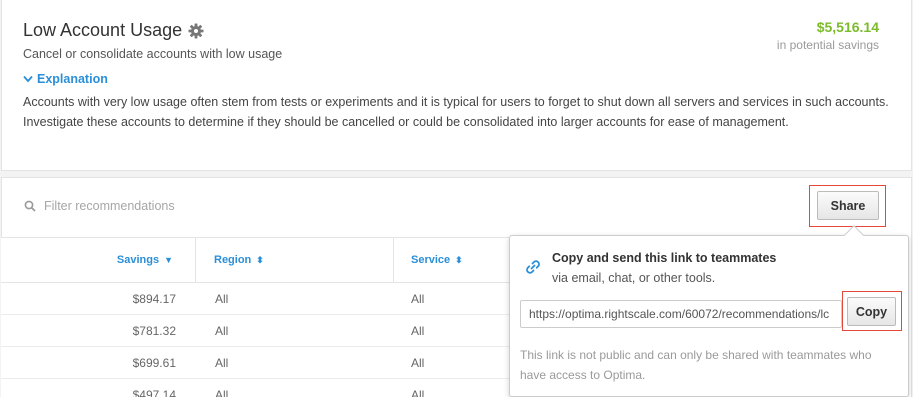 This screenshot has height=397, width=913. What do you see at coordinates (871, 311) in the screenshot?
I see `copy-button: Copy` at bounding box center [871, 311].